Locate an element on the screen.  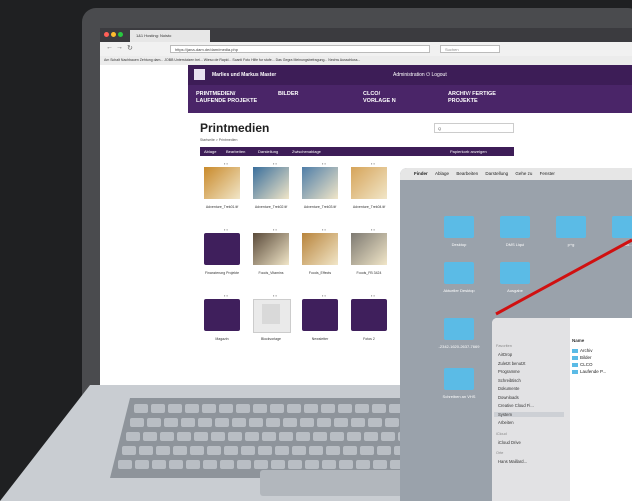
site-logo is located at coordinates (199, 74).